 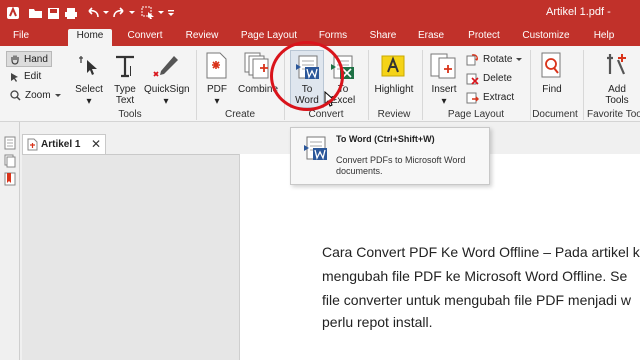 I want to click on convert-group-label: Convert, so click(x=326, y=114).